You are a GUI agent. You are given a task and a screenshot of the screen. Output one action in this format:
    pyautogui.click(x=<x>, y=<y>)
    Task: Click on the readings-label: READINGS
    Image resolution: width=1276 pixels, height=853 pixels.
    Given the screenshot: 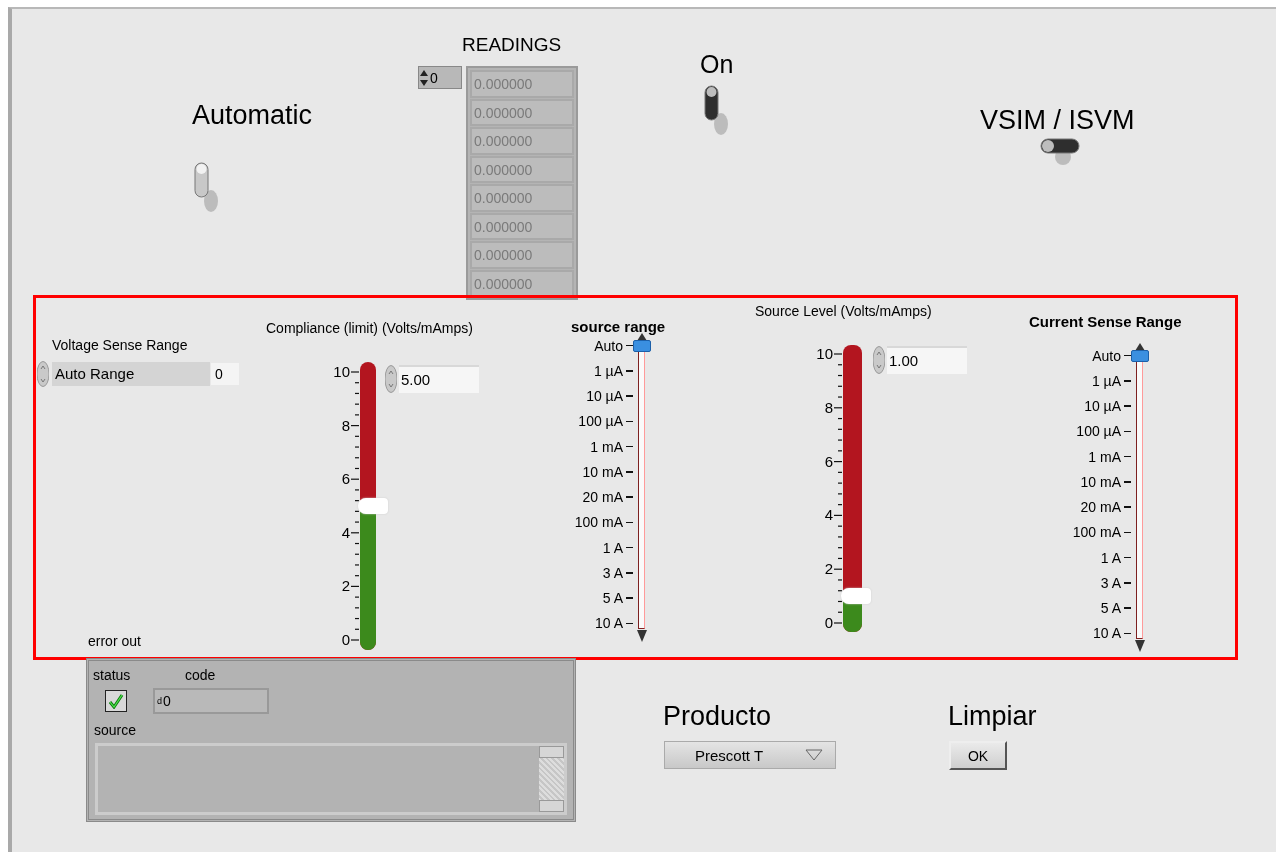 What is the action you would take?
    pyautogui.click(x=512, y=45)
    